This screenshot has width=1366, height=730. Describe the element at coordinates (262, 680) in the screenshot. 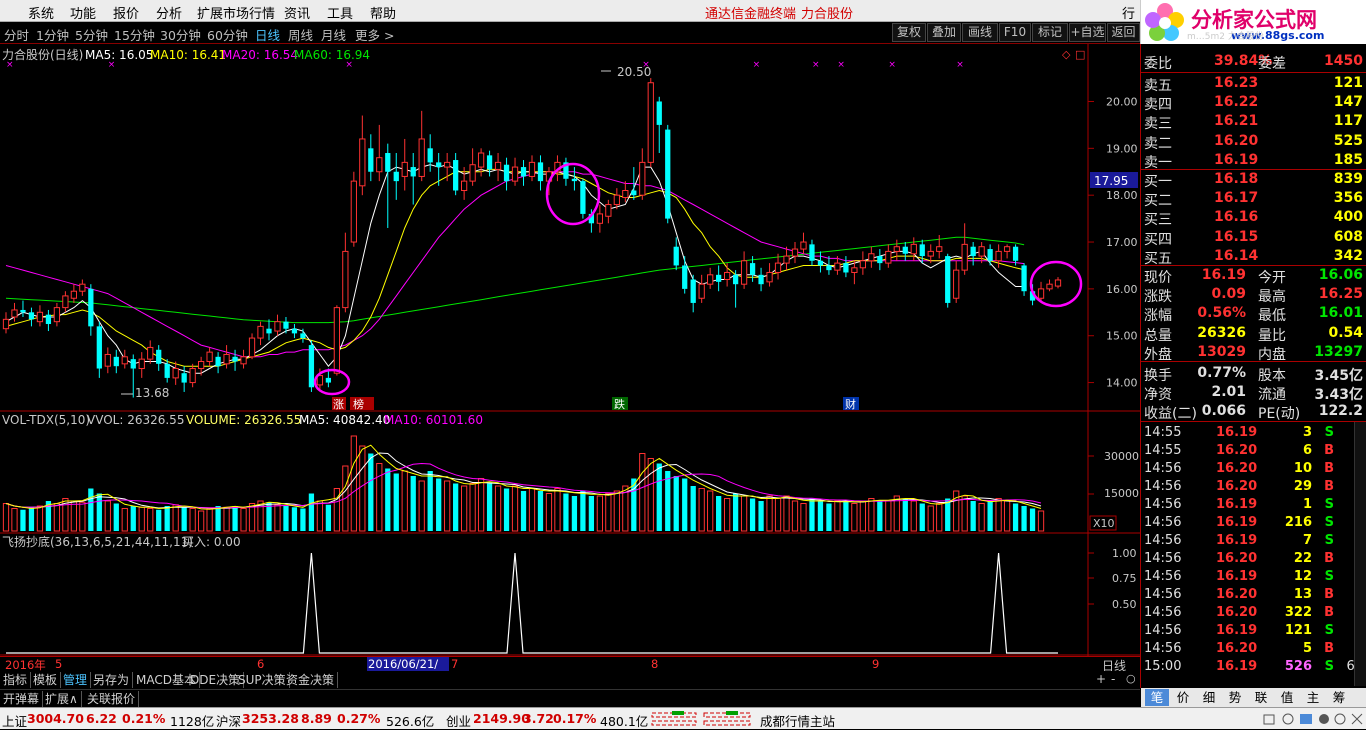

I see `tab-sup: SUP决策` at that location.